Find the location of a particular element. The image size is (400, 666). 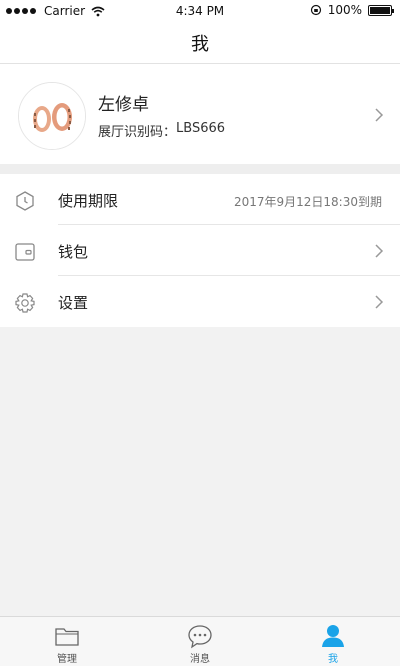

showroom-code-value: LBS666 is located at coordinates (201, 128).